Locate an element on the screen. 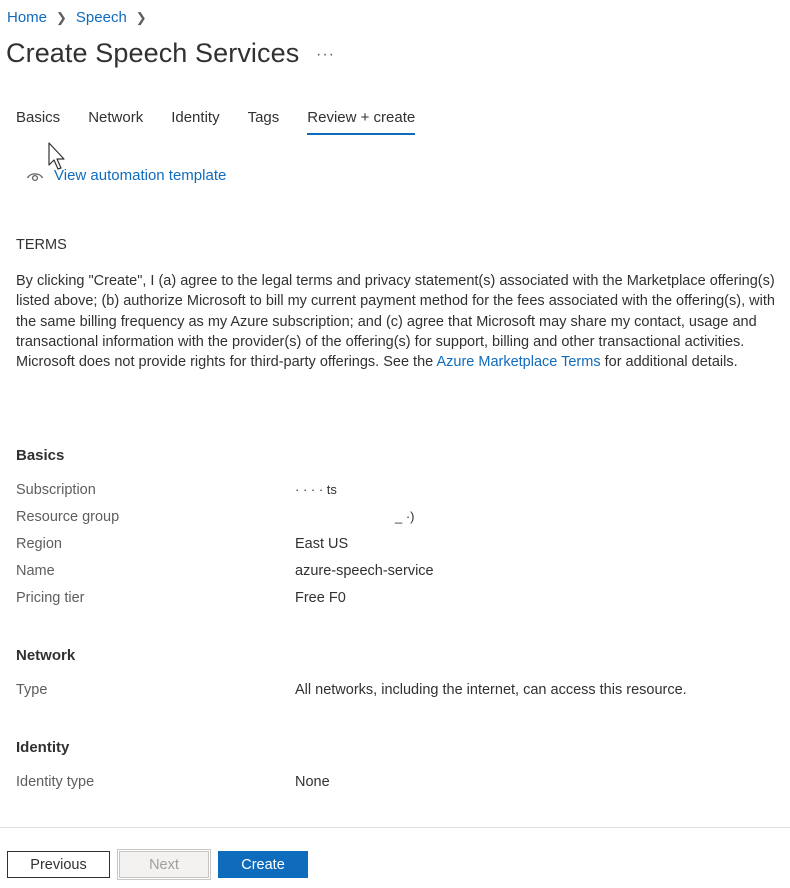  name-row: Name azure-speech-service is located at coordinates (225, 571).